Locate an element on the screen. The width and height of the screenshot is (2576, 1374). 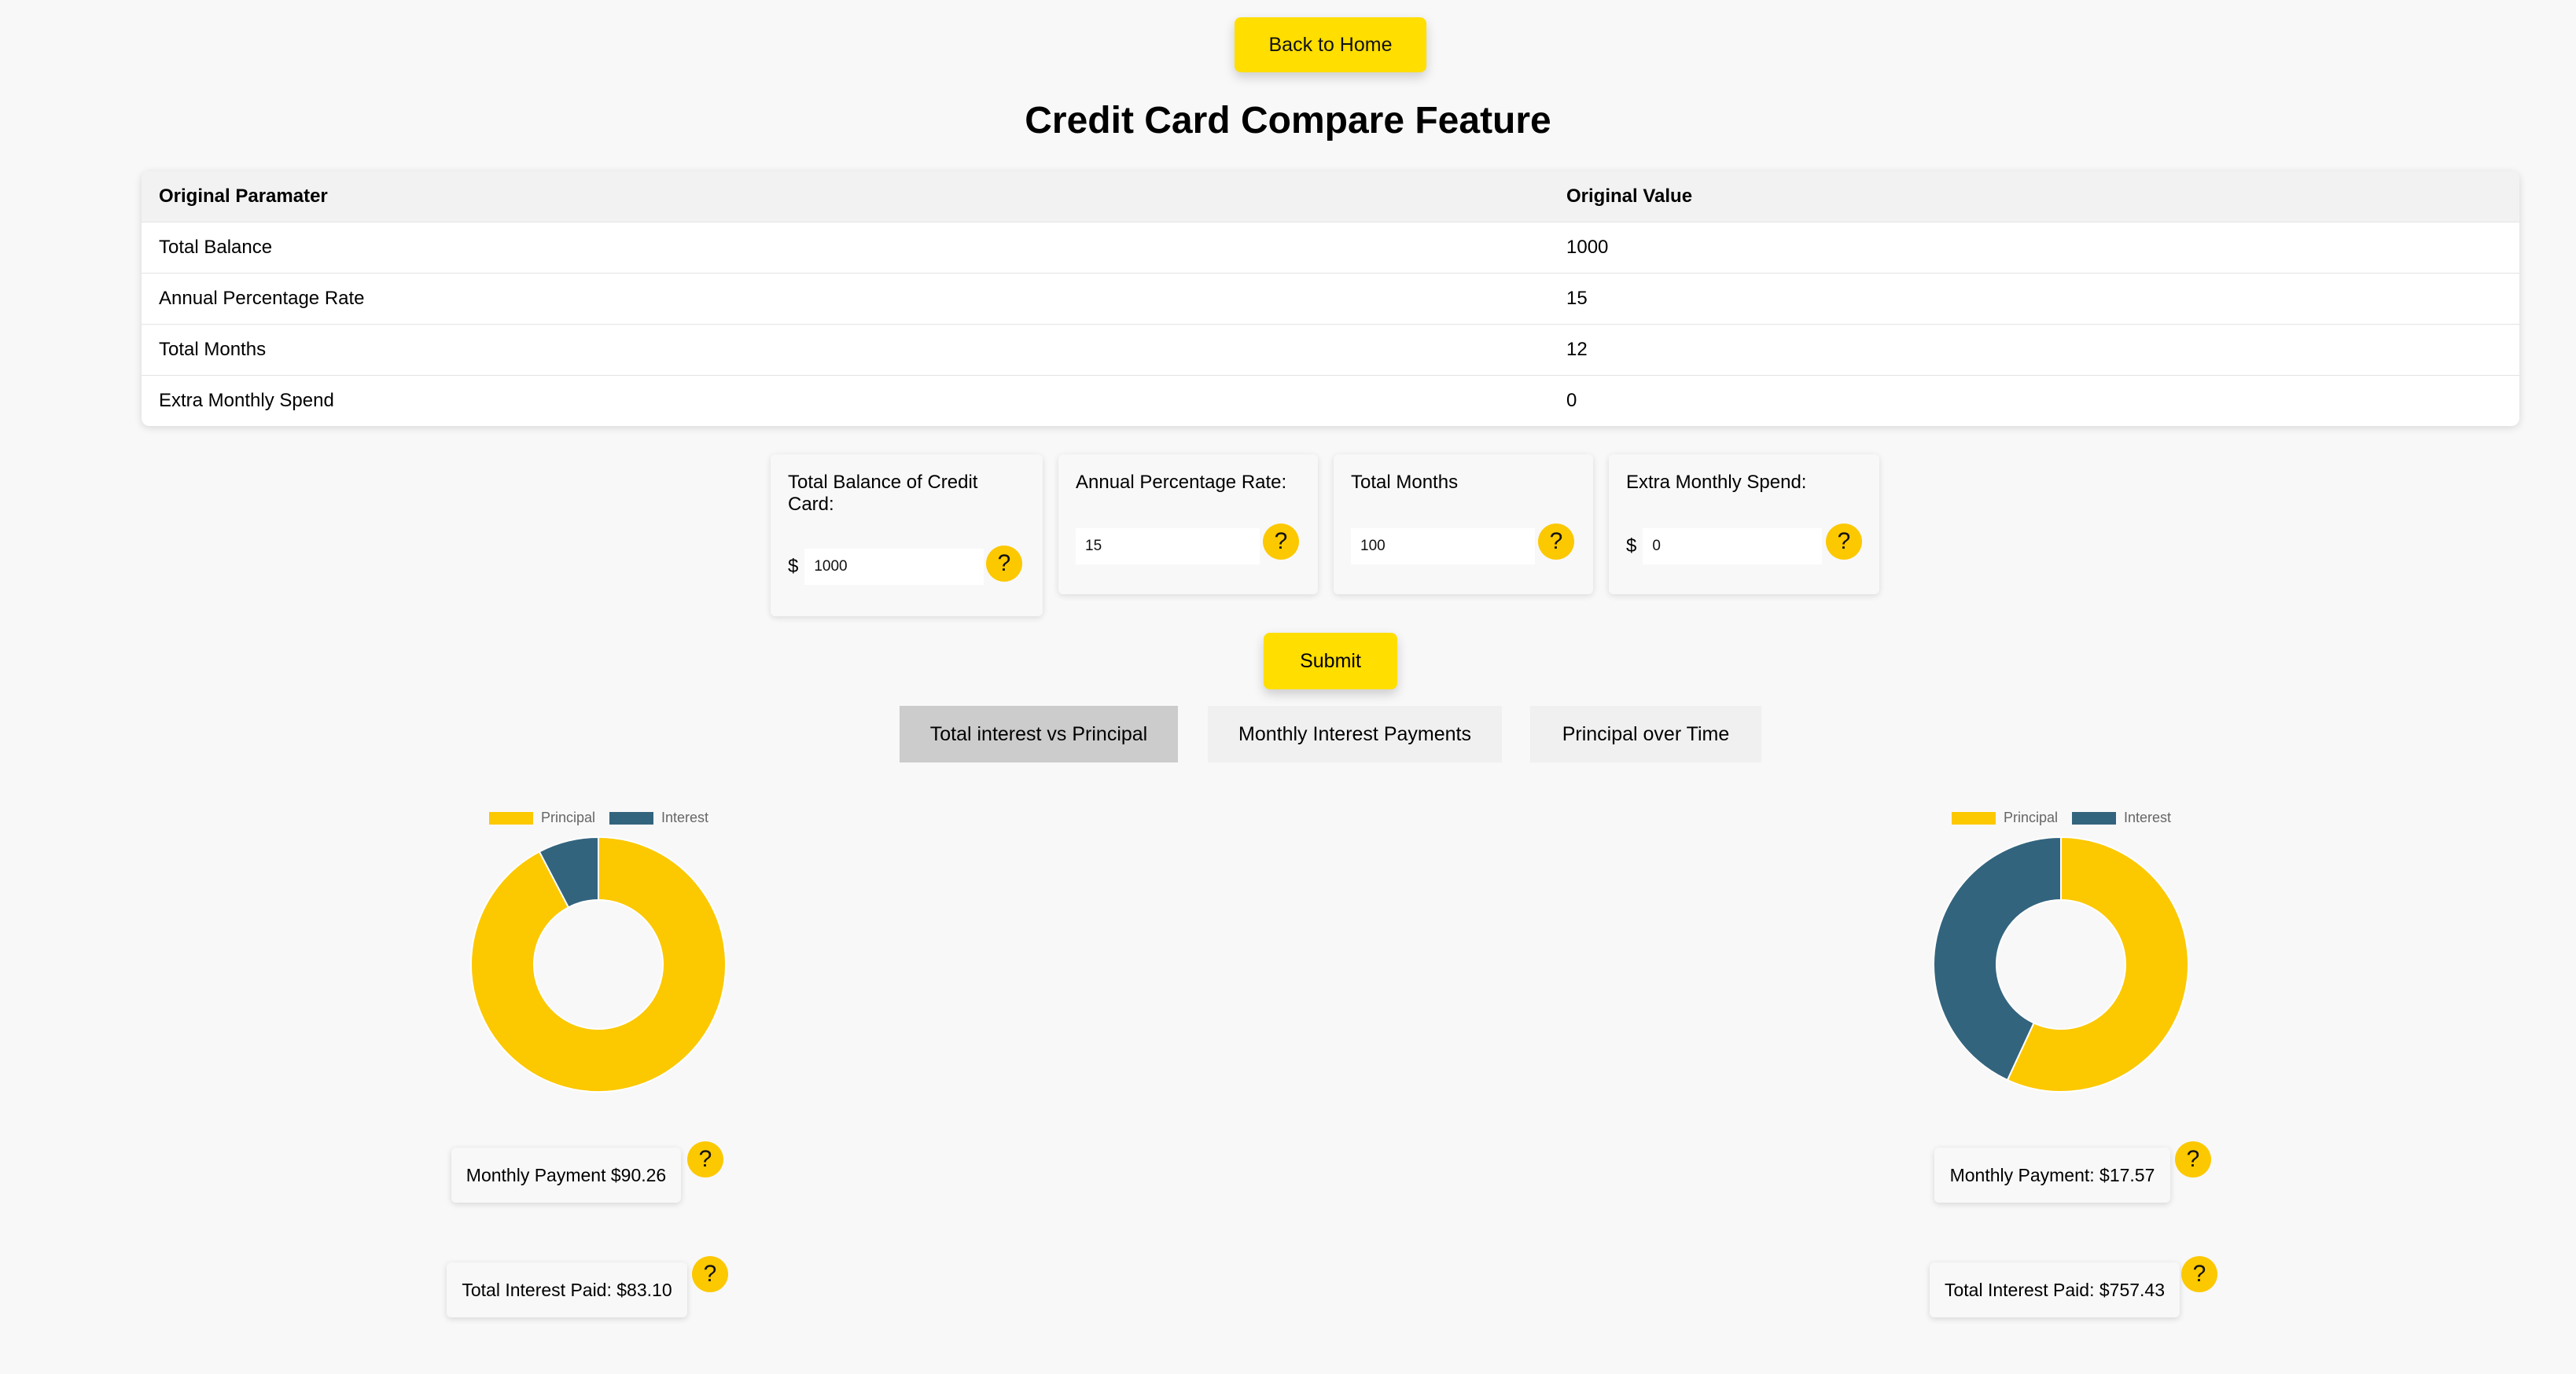
left-total-interest: Total Interest Paid: $83.10 is located at coordinates (567, 1289).